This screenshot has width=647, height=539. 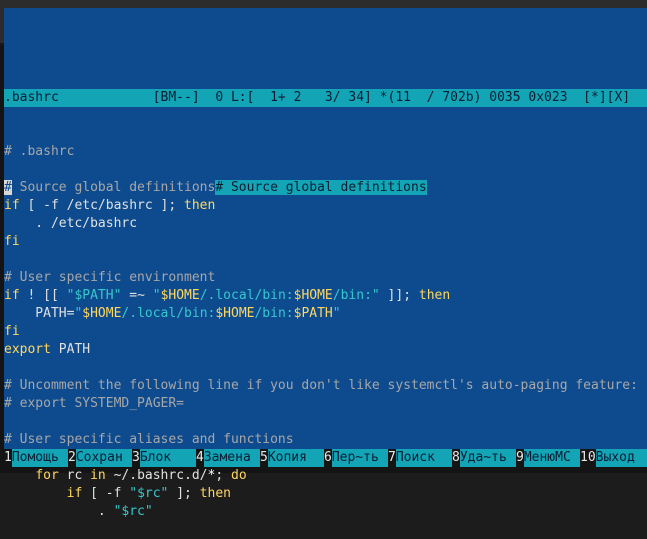 I want to click on fkey-number: 4, so click(x=200, y=458).